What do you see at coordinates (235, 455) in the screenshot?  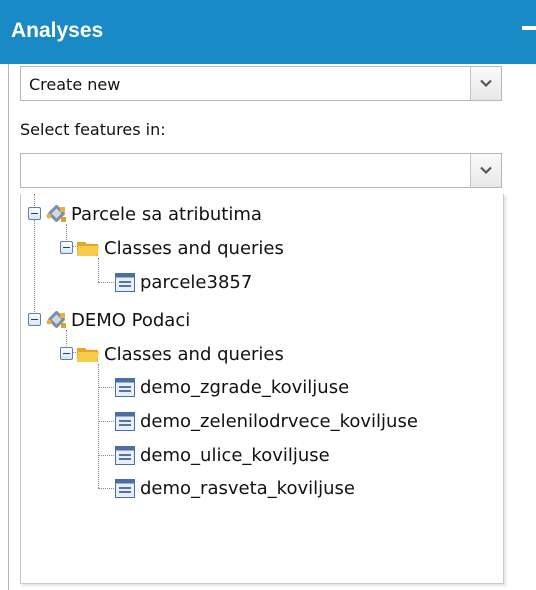 I see `tree-node-label: demo_ulice_koviljuse` at bounding box center [235, 455].